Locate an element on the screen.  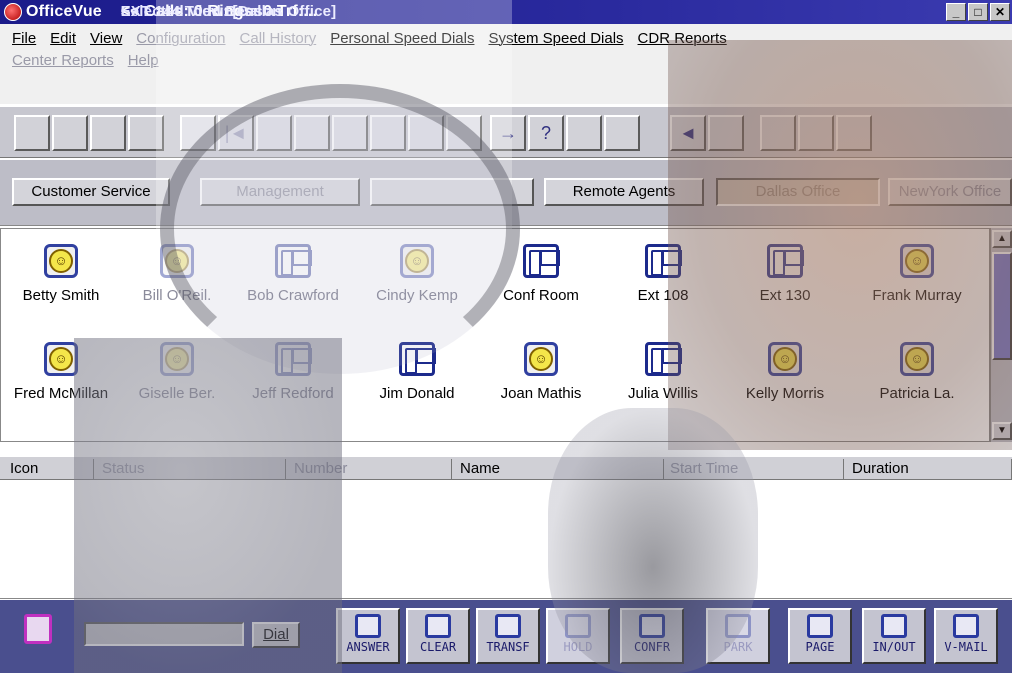
column-name: Name is located at coordinates (559, 469).